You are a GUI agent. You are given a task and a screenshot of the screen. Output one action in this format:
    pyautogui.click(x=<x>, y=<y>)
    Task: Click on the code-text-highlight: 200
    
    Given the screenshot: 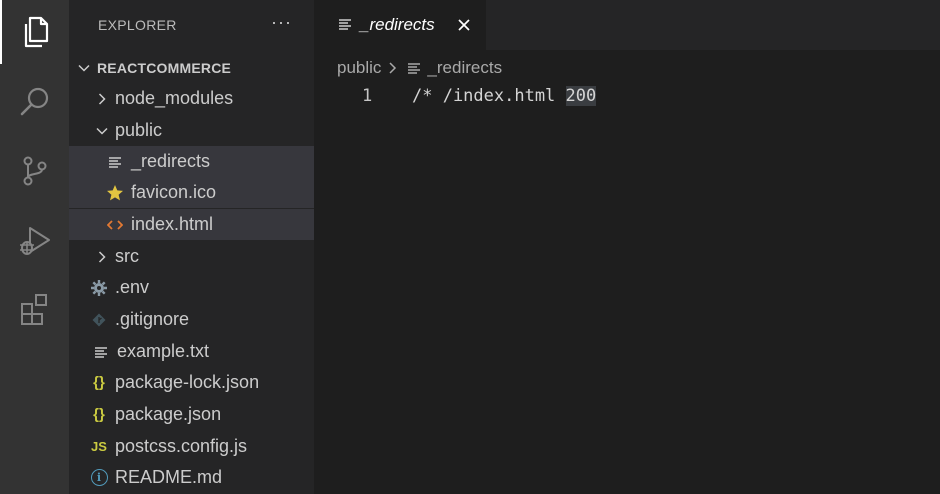 What is the action you would take?
    pyautogui.click(x=581, y=96)
    